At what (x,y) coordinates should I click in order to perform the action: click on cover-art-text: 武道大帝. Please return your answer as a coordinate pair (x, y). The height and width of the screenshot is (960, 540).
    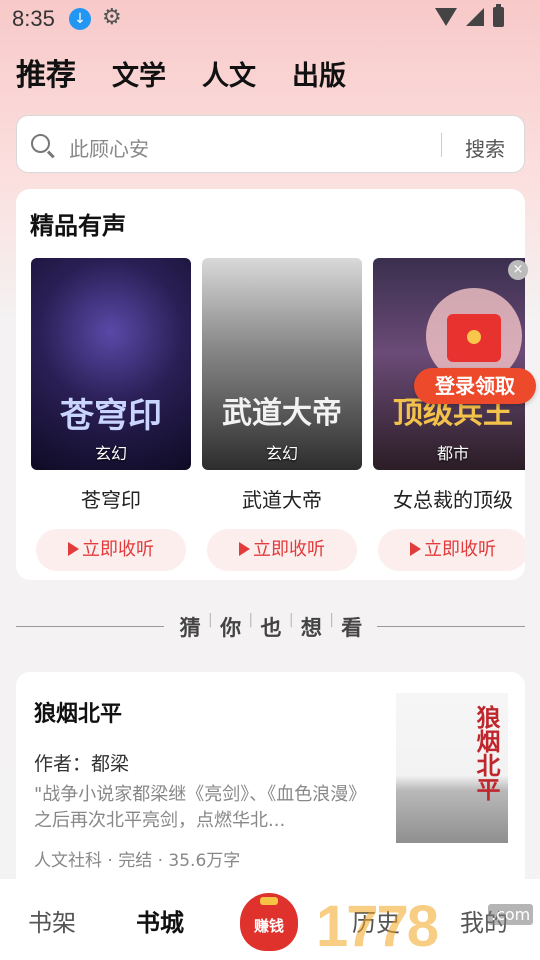
    Looking at the image, I should click on (282, 413).